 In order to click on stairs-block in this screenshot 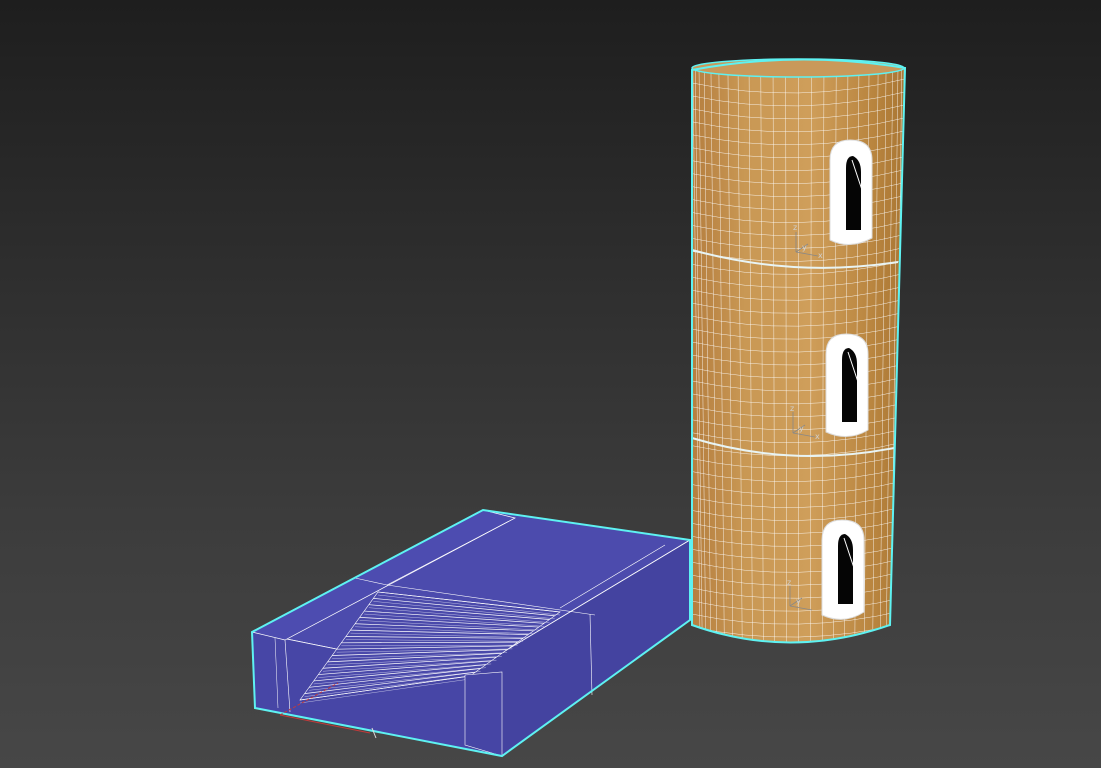, I will do `click(471, 633)`.